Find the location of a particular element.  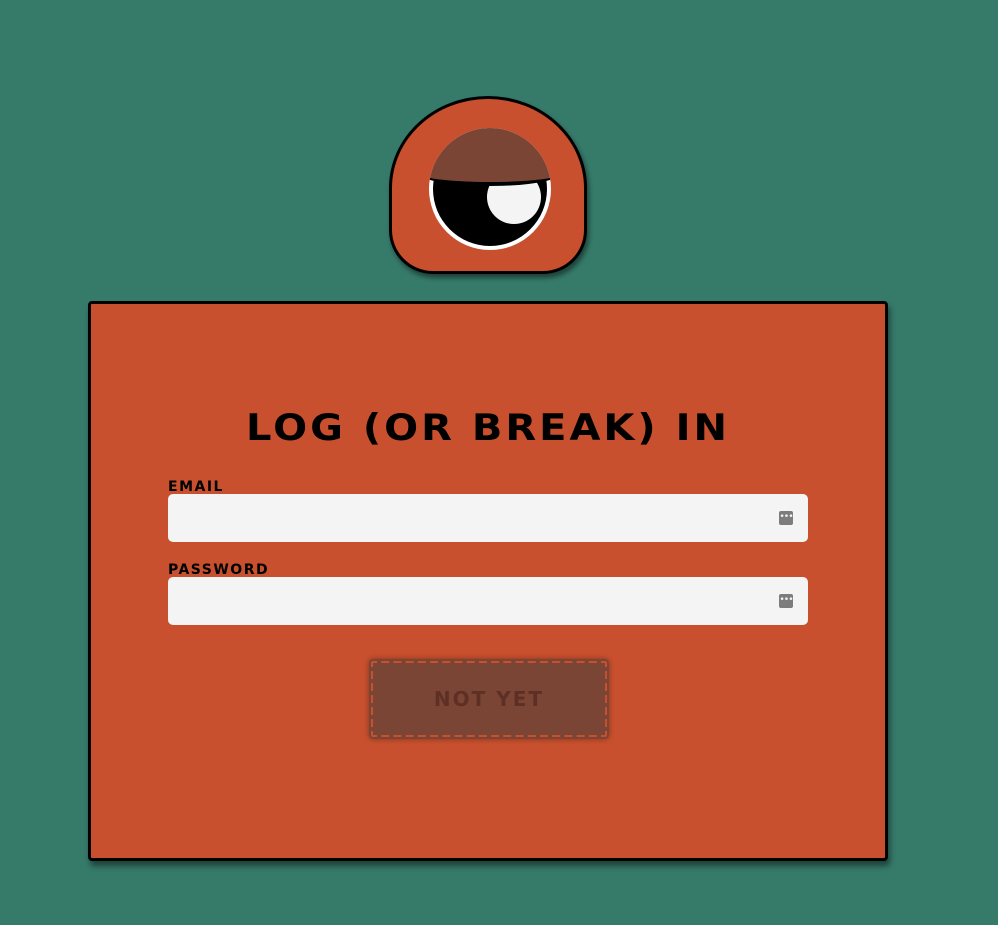

monster-mascot-icon is located at coordinates (488, 185).